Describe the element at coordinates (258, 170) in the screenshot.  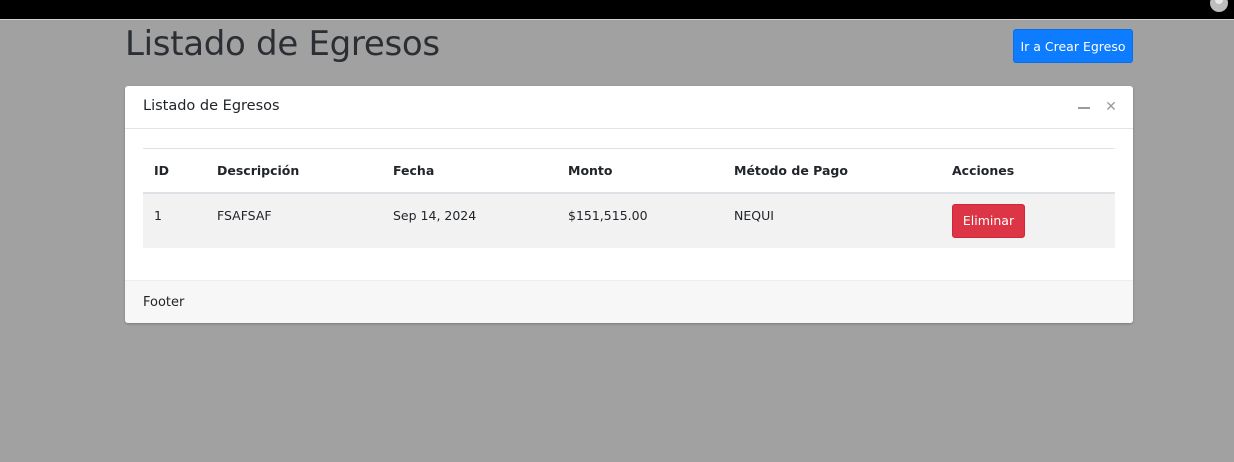
I see `column-header-descripcion: Descripción` at that location.